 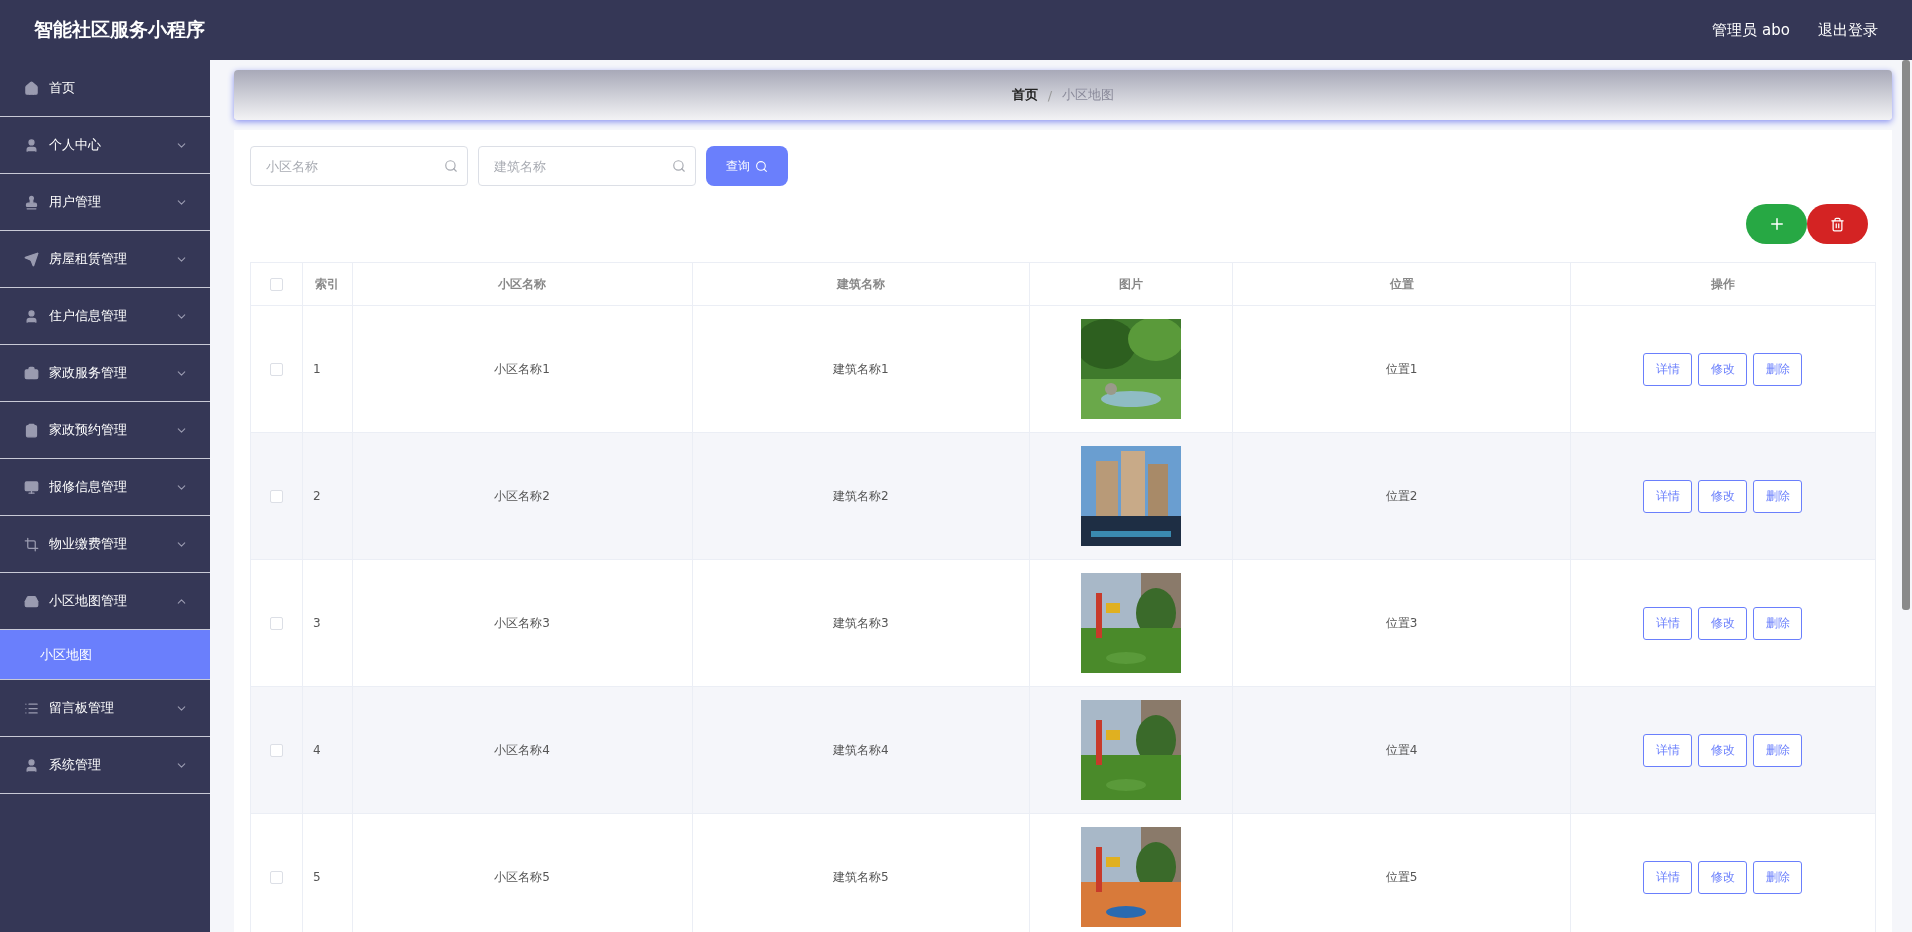 What do you see at coordinates (317, 496) in the screenshot?
I see `index-text: 2` at bounding box center [317, 496].